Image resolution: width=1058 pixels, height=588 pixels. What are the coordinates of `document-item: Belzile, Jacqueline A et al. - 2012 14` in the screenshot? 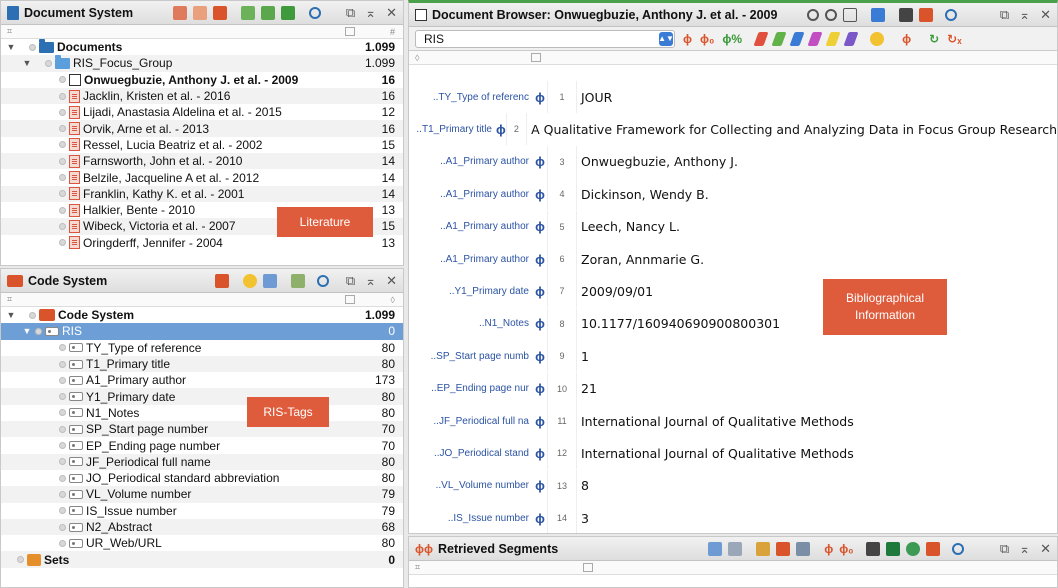 It's located at (202, 177).